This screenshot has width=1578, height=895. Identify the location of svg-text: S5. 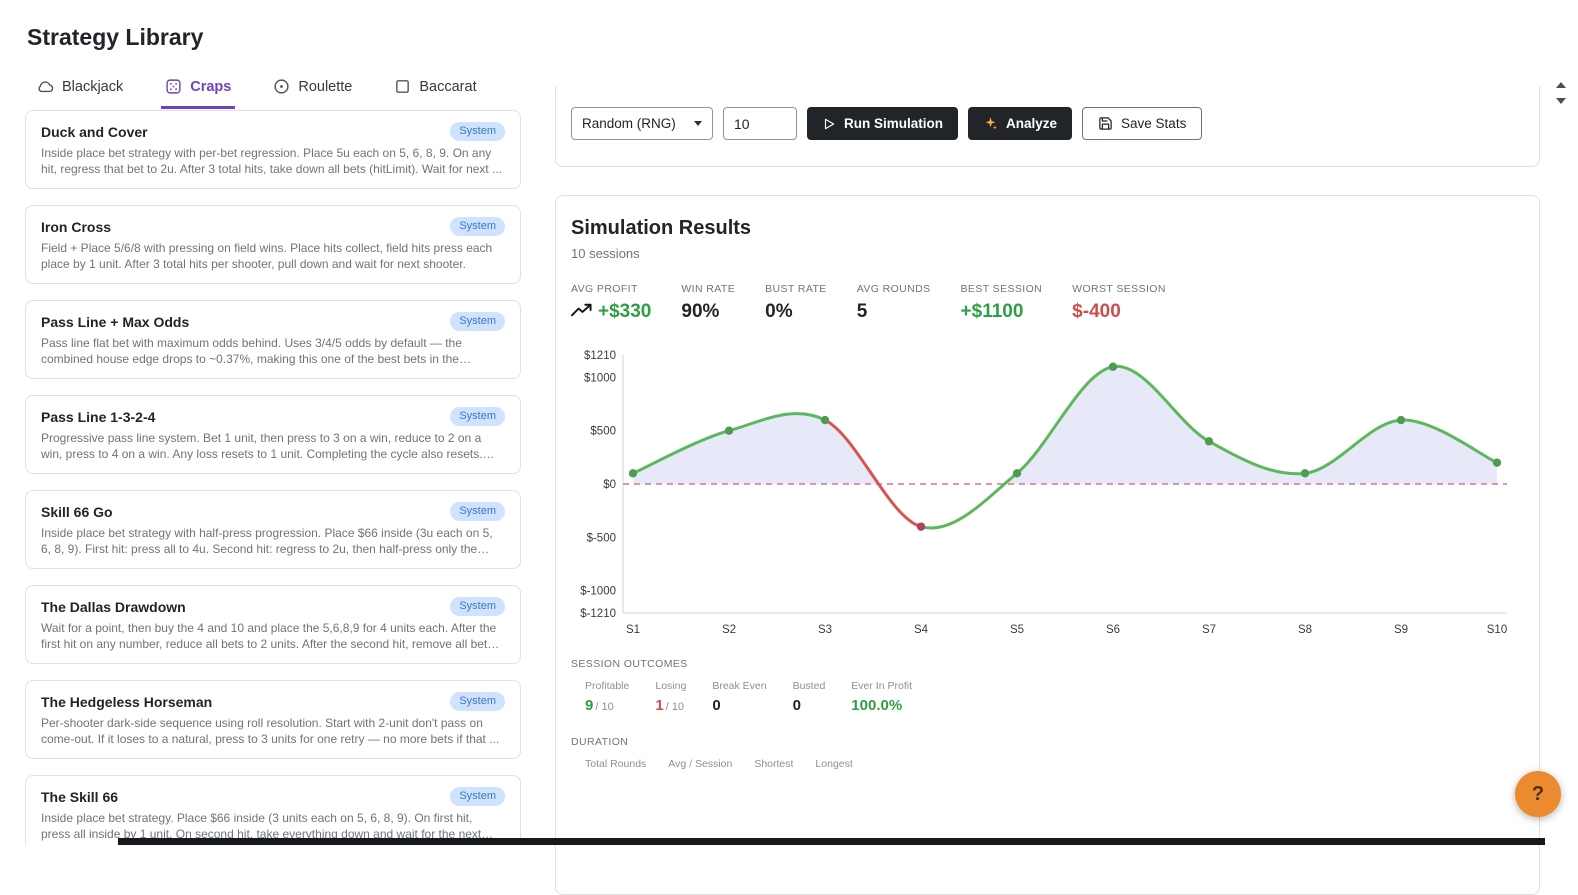
(1017, 630).